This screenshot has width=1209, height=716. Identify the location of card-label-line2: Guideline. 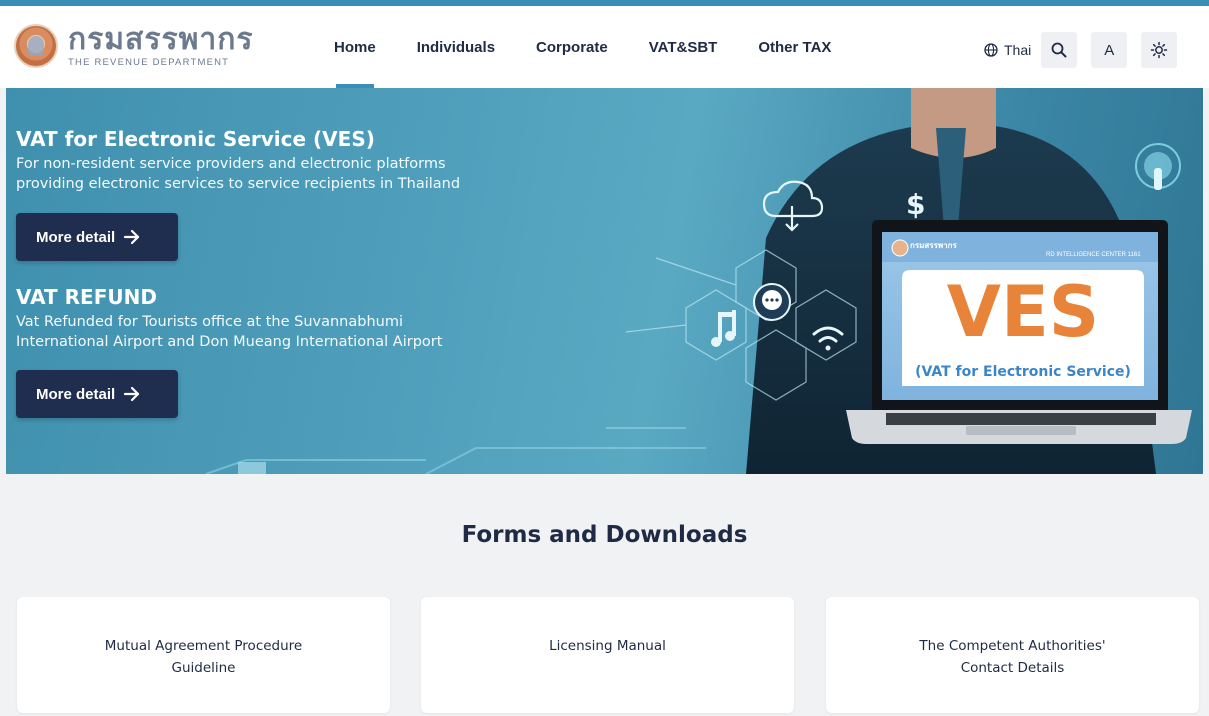
(203, 668).